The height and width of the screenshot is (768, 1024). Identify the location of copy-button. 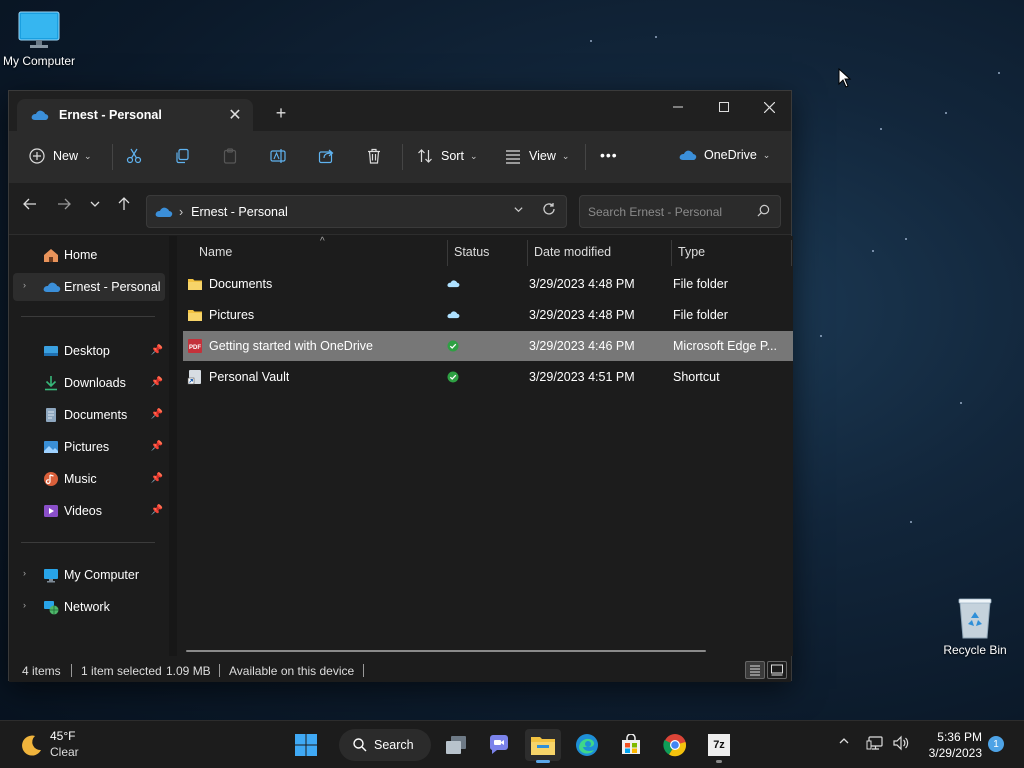
(182, 156).